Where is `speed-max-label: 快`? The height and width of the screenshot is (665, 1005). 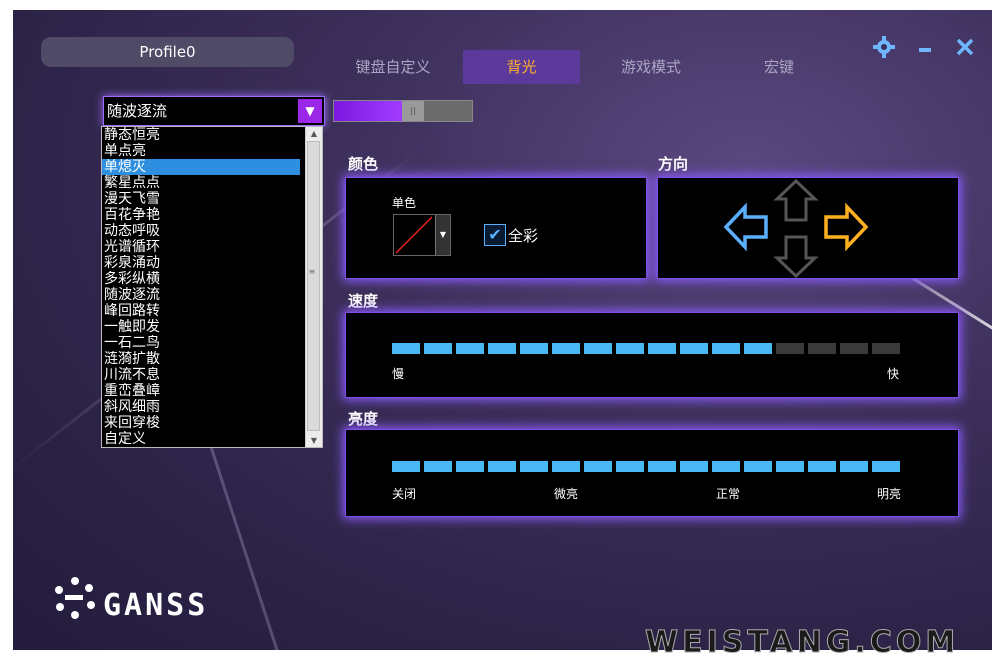
speed-max-label: 快 is located at coordinates (893, 374).